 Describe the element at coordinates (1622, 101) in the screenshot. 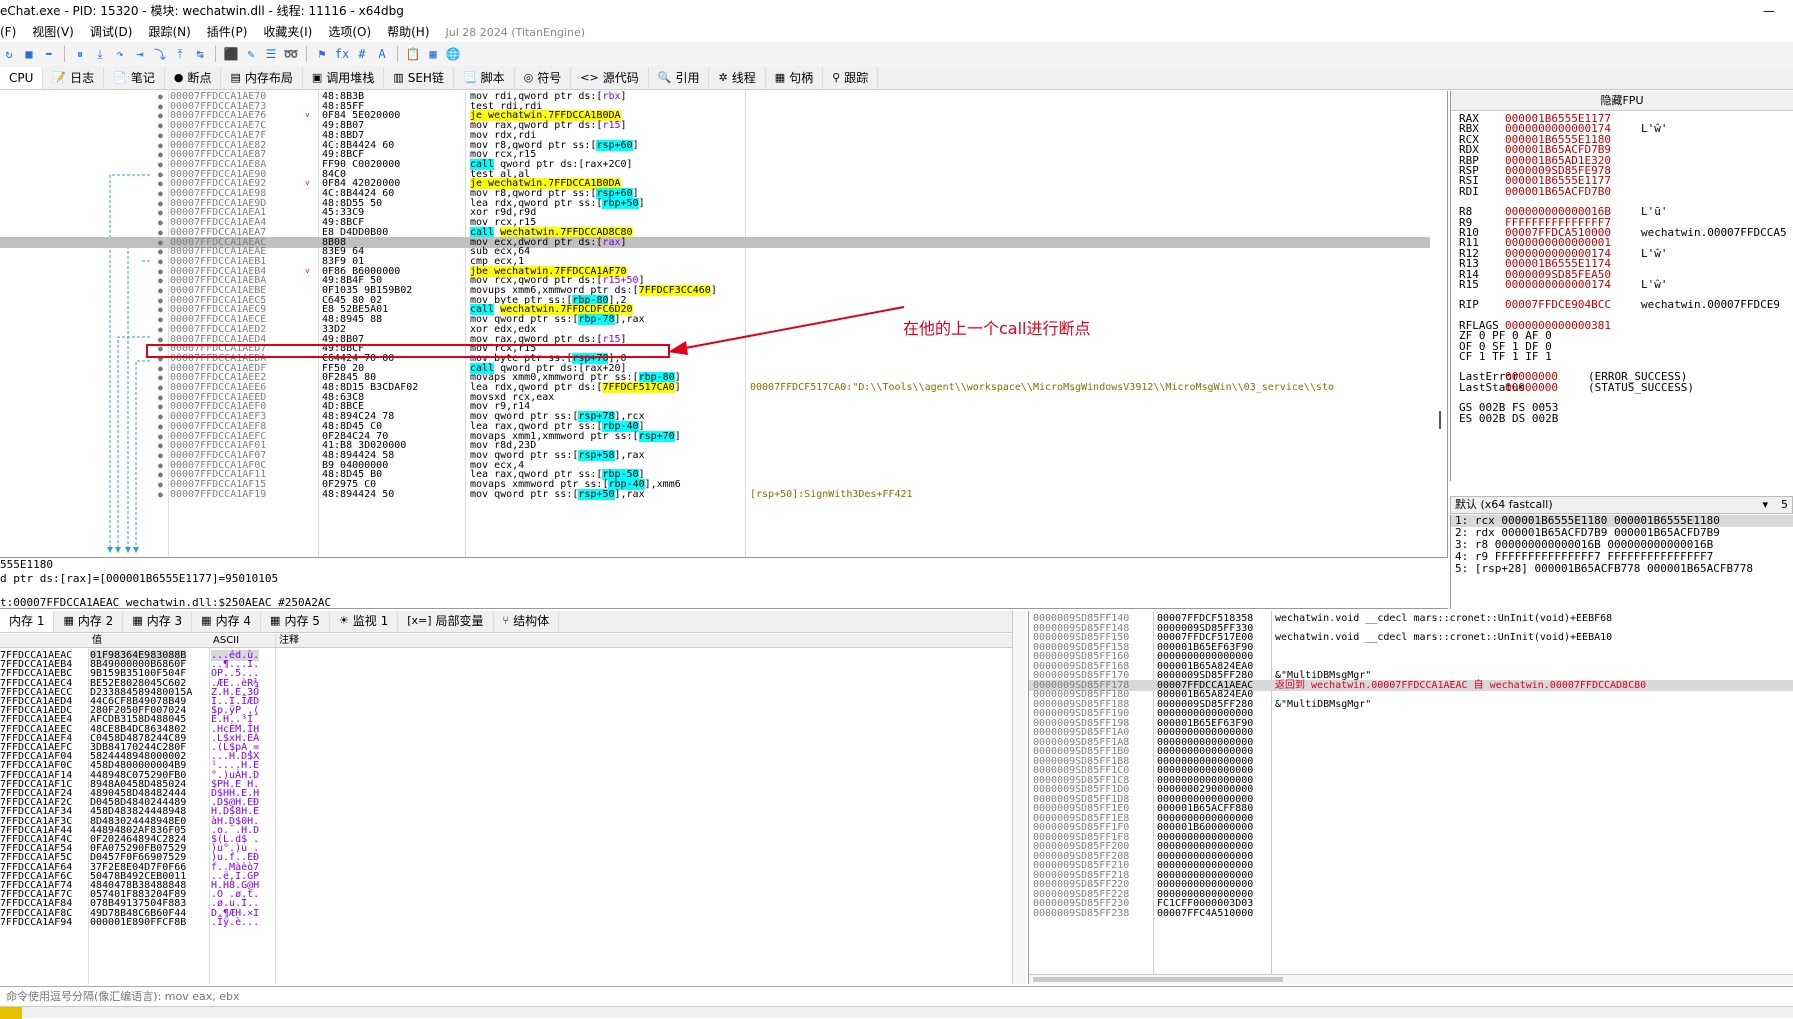

I see `hide-fpu-button: 隐藏FPU` at that location.